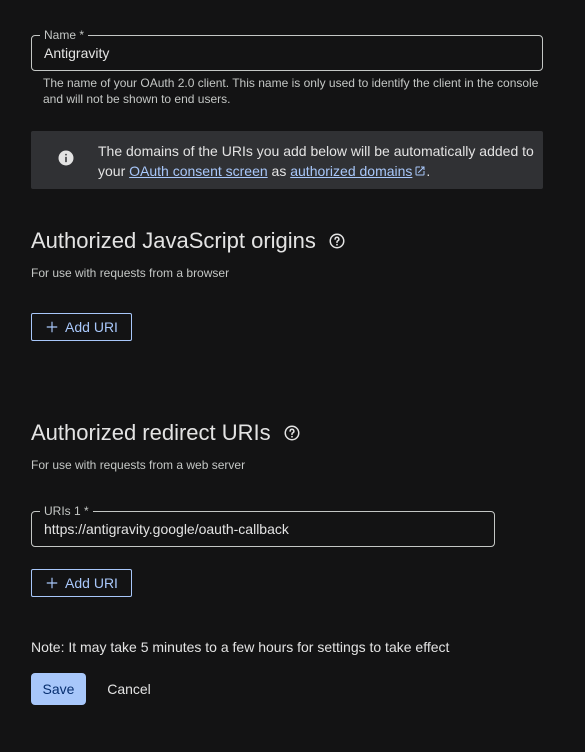  I want to click on redirect-uris-subtitle: For use with requests from a web server, so click(138, 465).